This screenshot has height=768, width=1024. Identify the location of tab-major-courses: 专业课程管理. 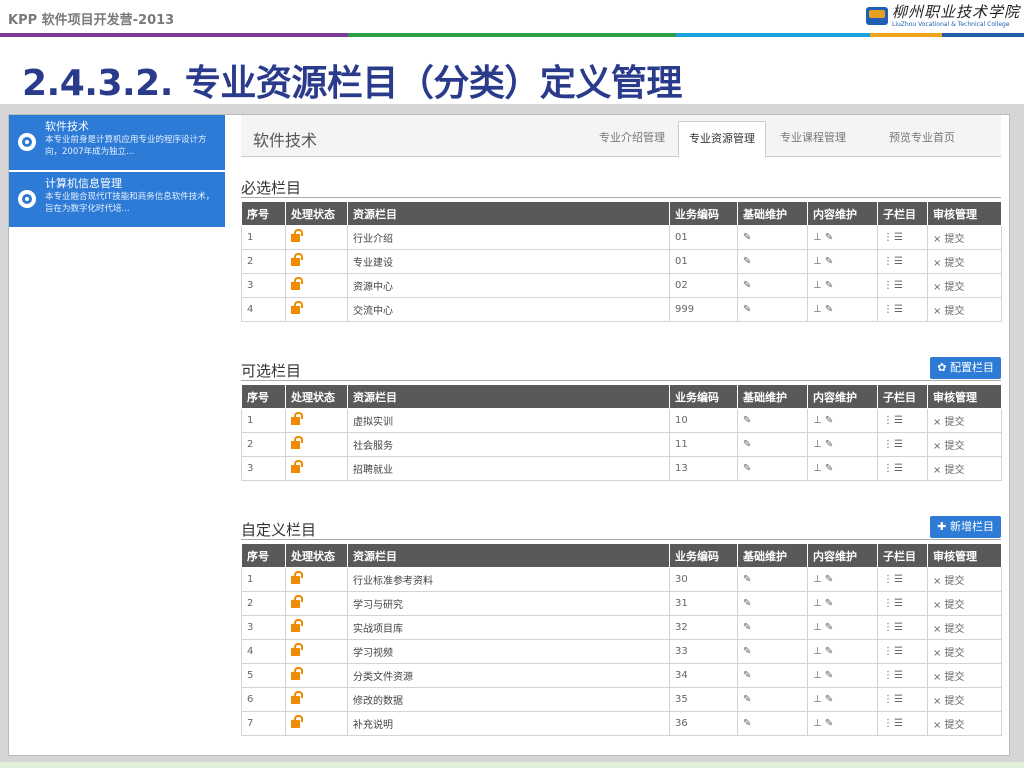
(813, 140).